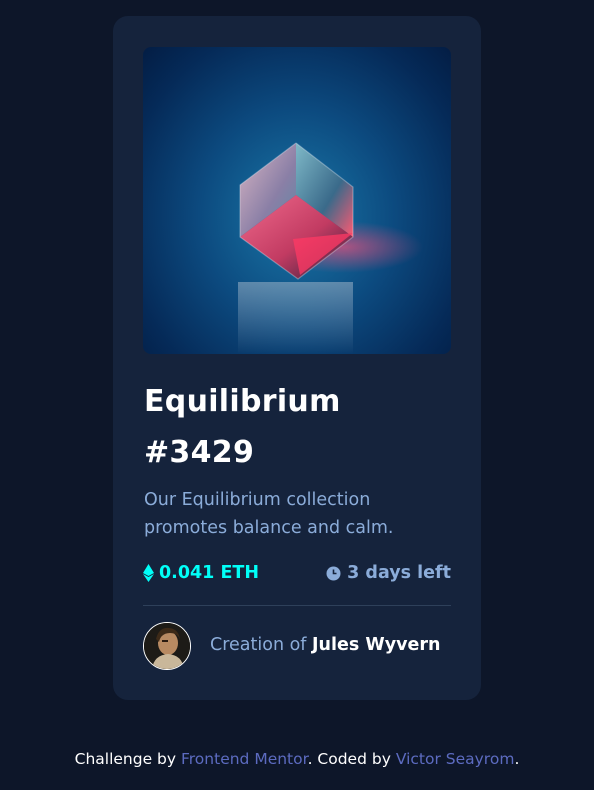 Image resolution: width=594 pixels, height=790 pixels. I want to click on footer-suffix: ., so click(517, 759).